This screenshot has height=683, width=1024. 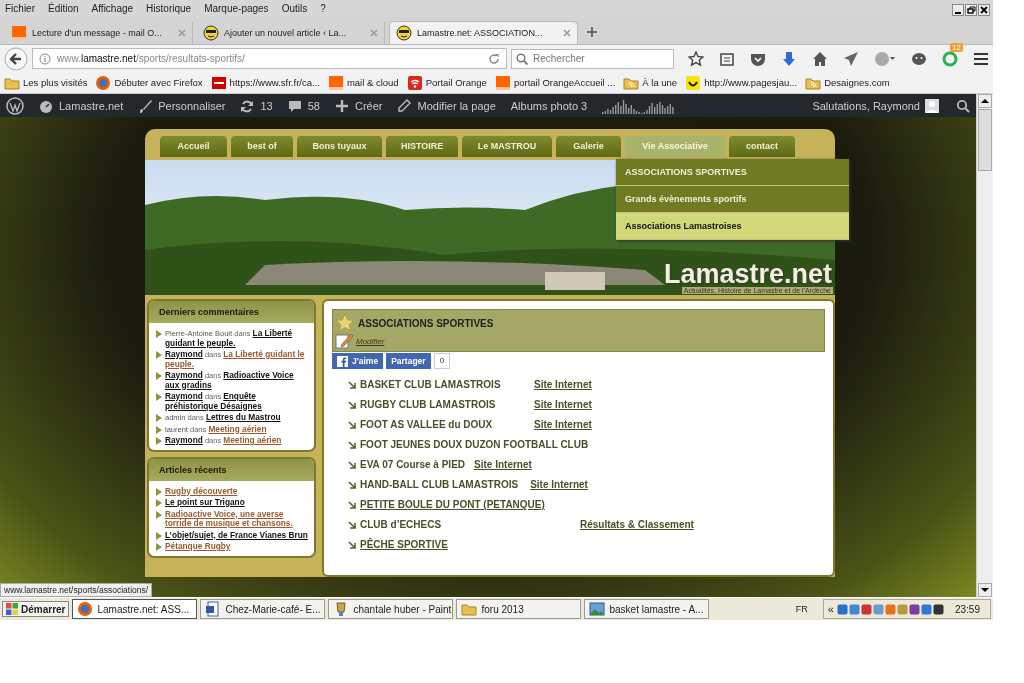 I want to click on share-button: Partager, so click(x=408, y=361).